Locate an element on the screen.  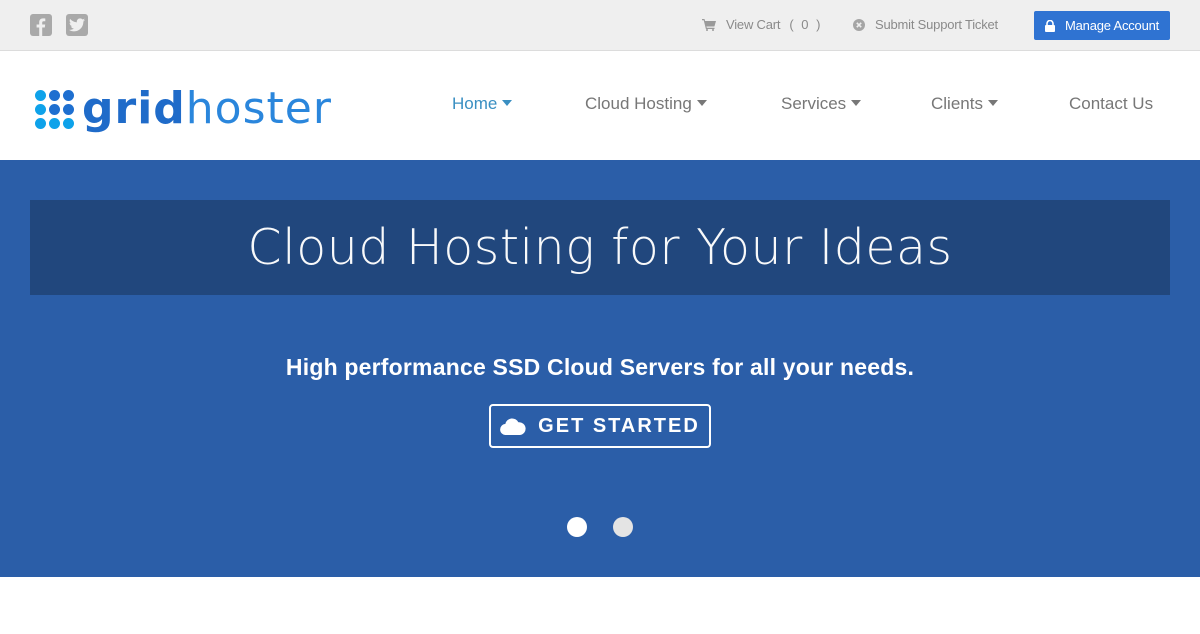
hero-title-band: Cloud Hosting for Your Ideas is located at coordinates (600, 247).